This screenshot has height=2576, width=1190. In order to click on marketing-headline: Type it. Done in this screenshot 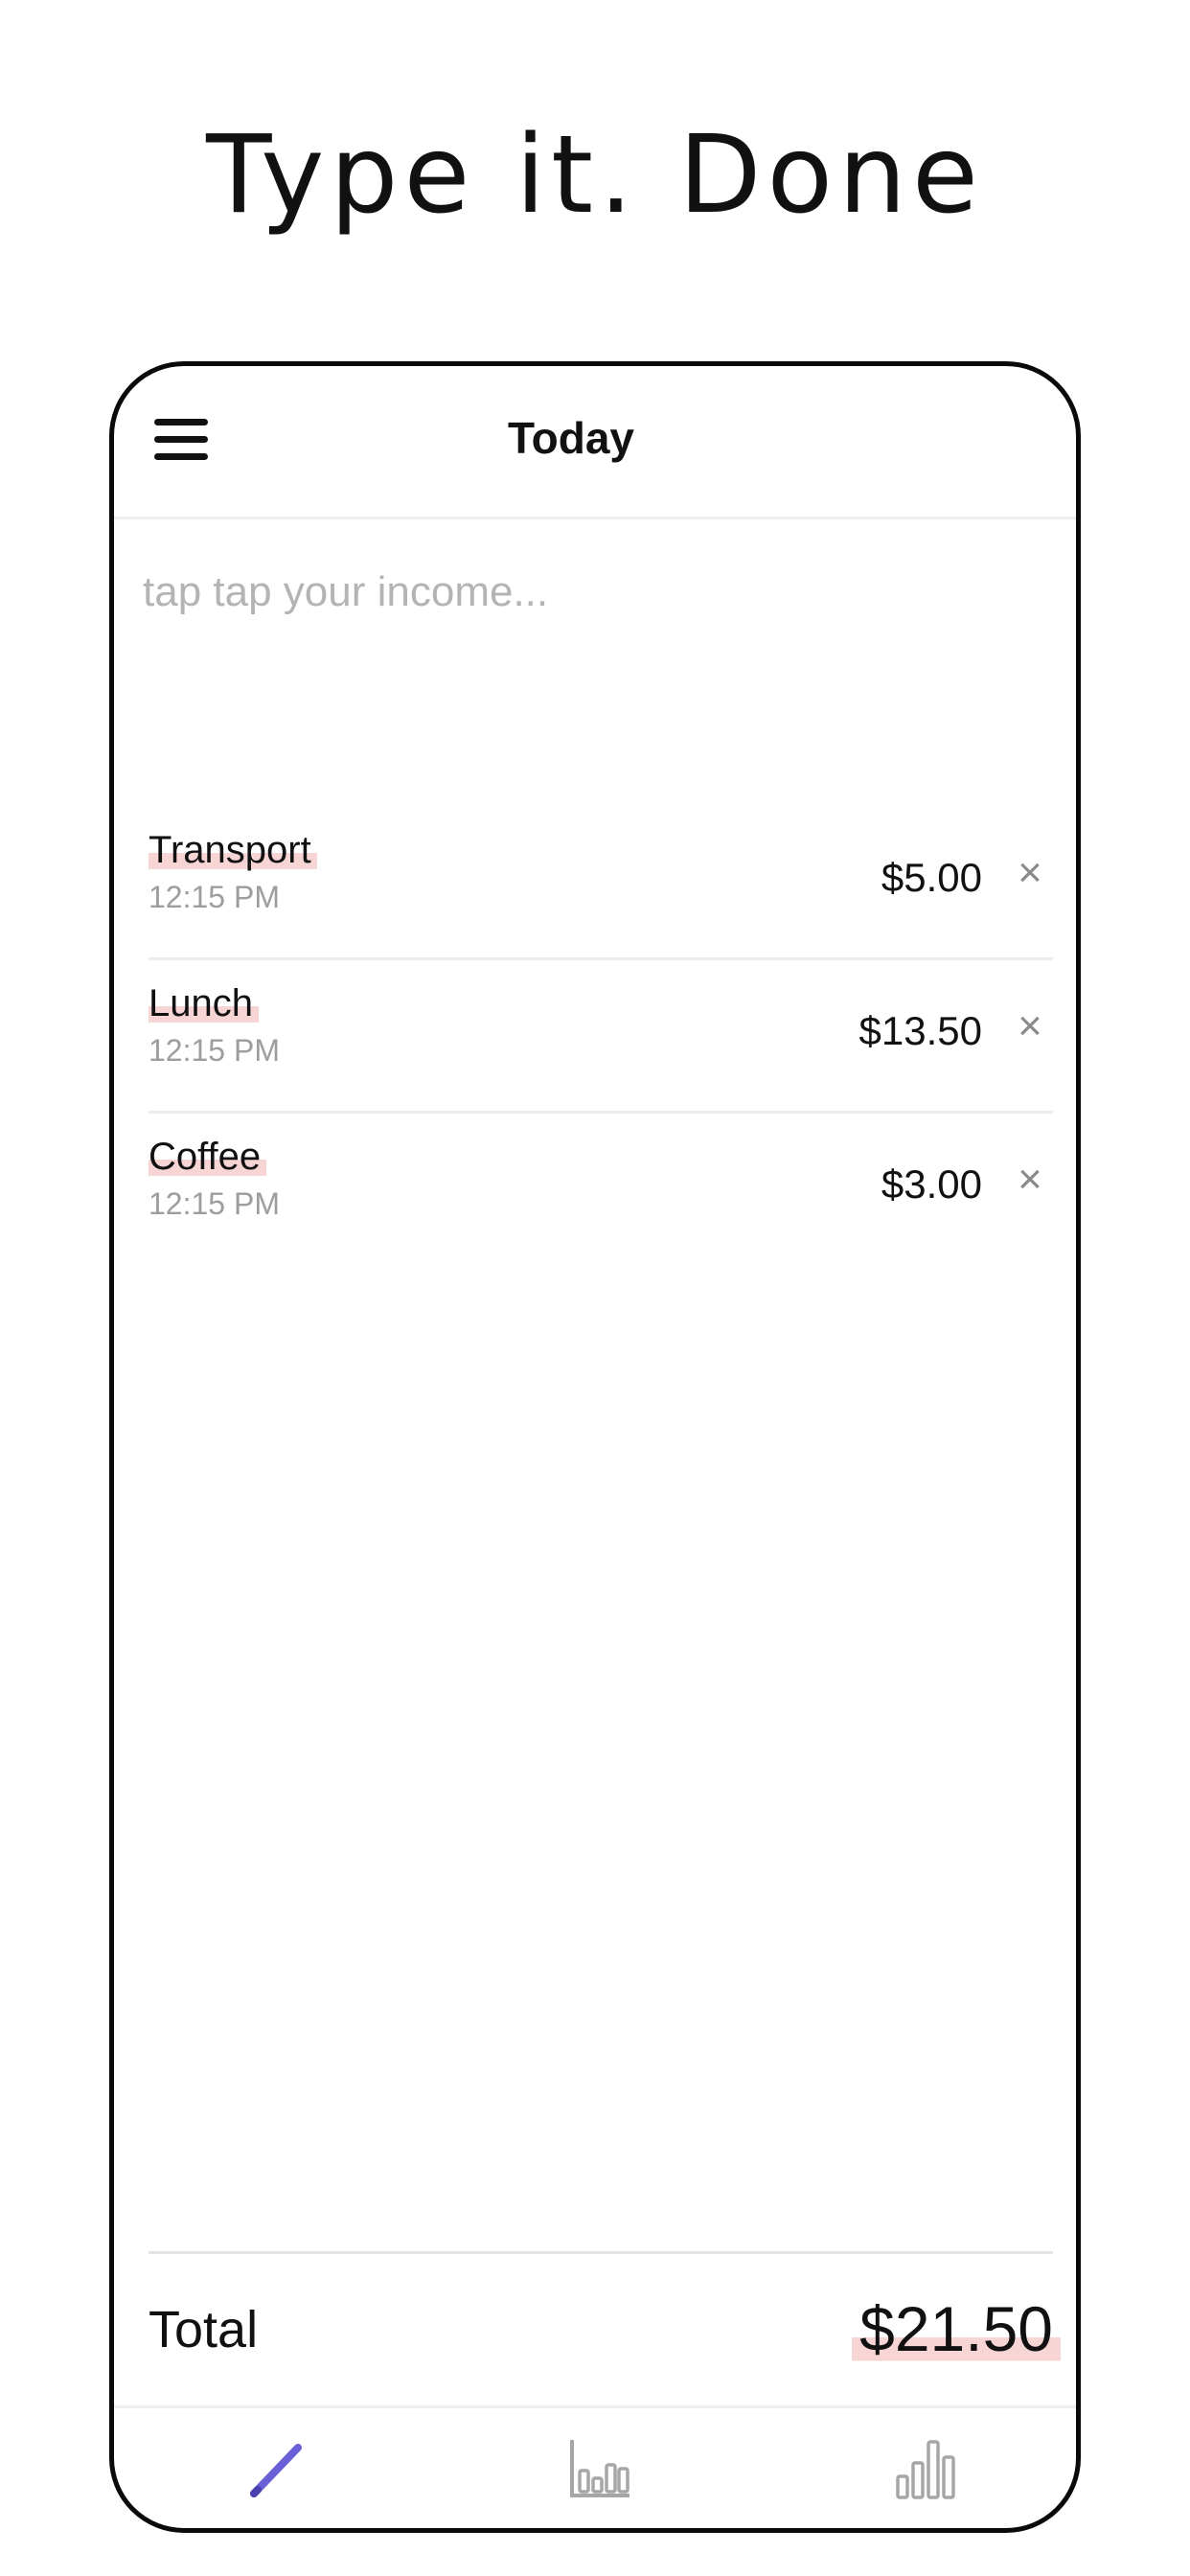, I will do `click(595, 175)`.